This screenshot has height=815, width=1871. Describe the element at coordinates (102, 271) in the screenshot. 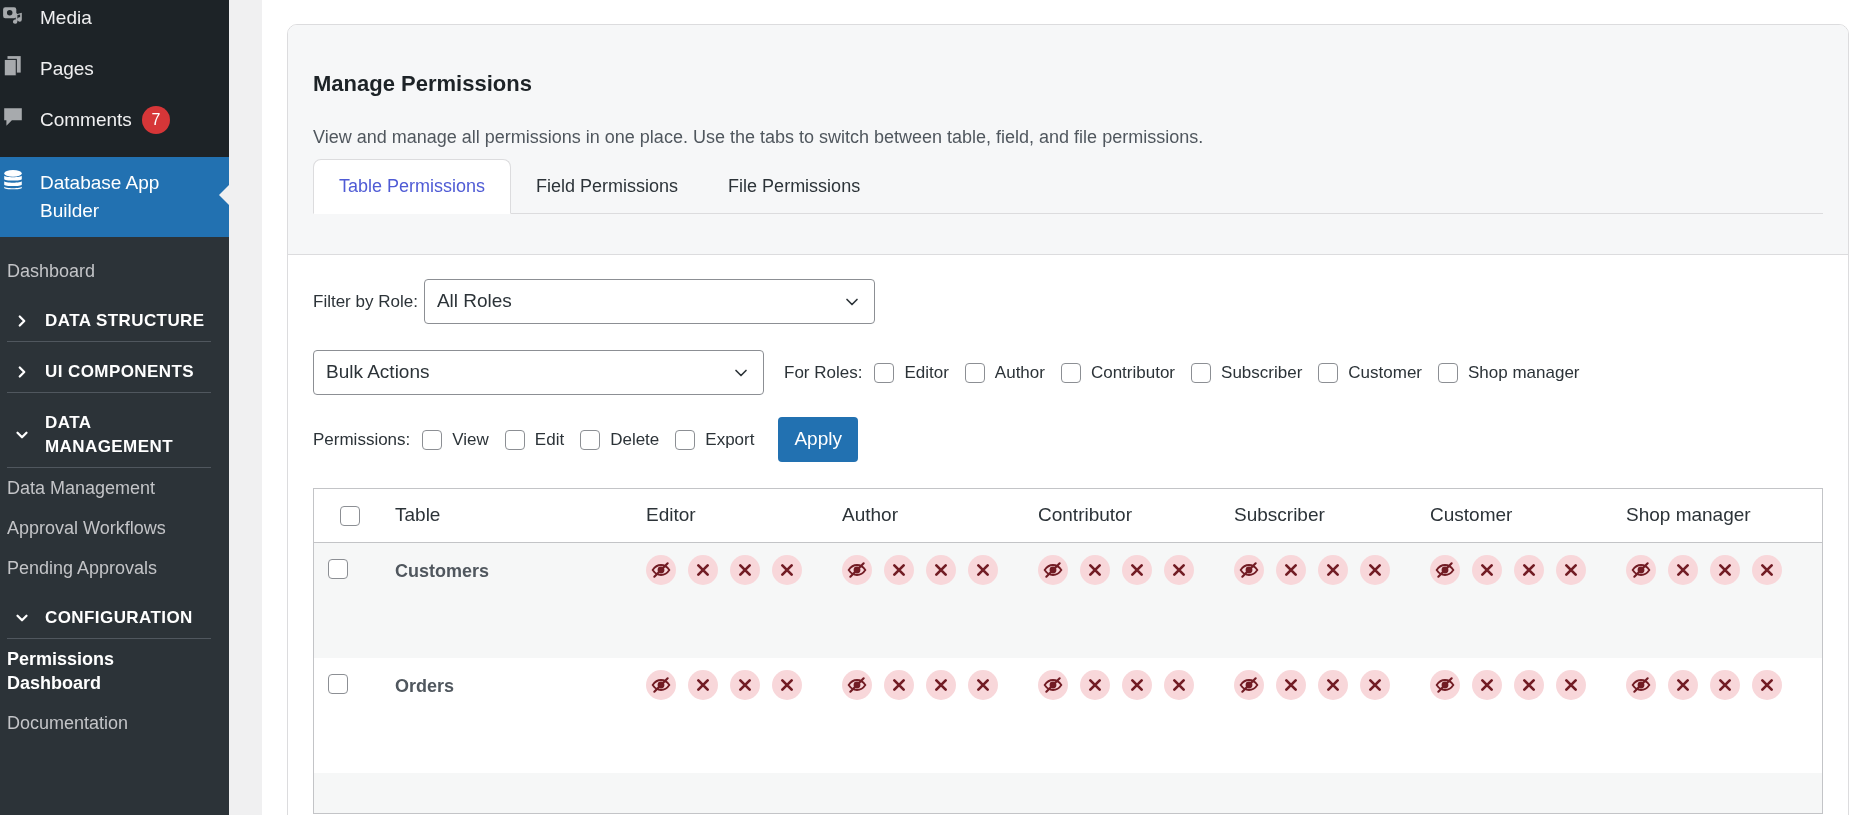

I see `submenu-link: Dashboard` at that location.